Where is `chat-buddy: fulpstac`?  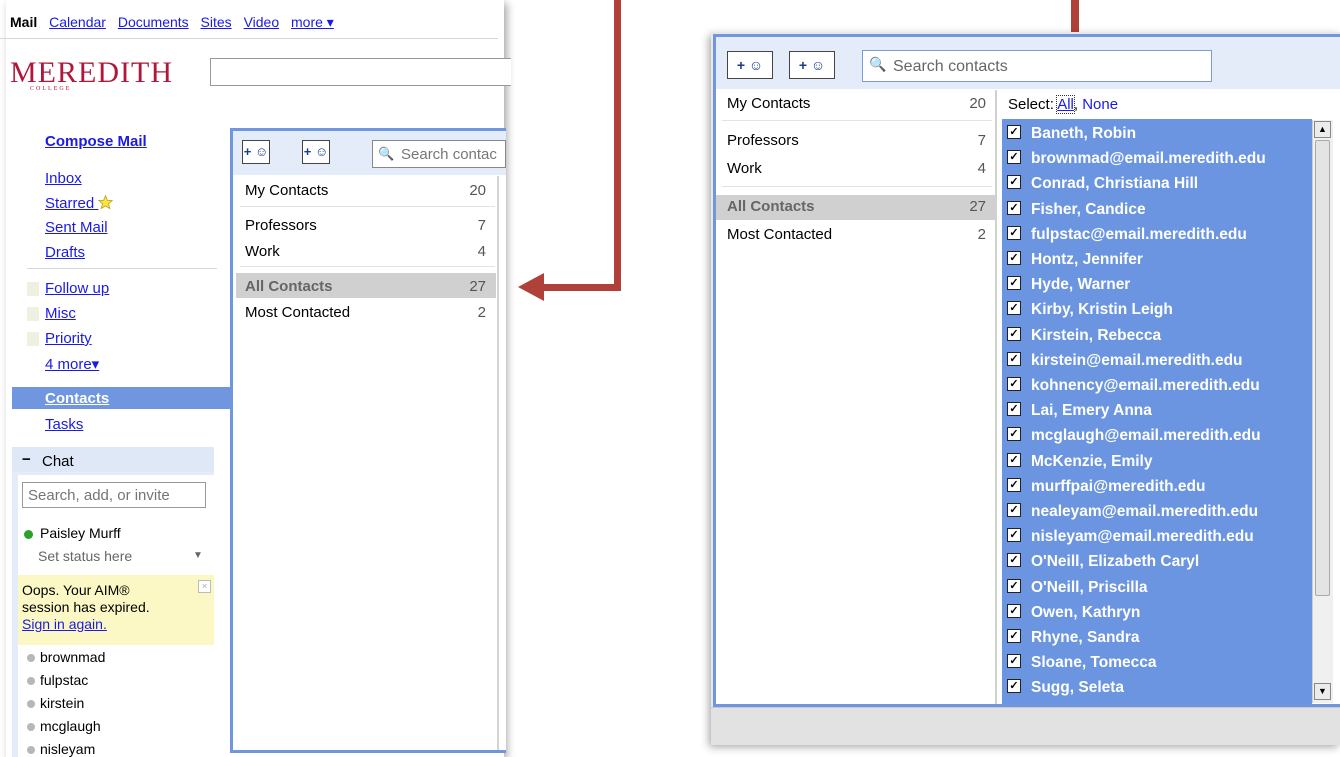 chat-buddy: fulpstac is located at coordinates (64, 680).